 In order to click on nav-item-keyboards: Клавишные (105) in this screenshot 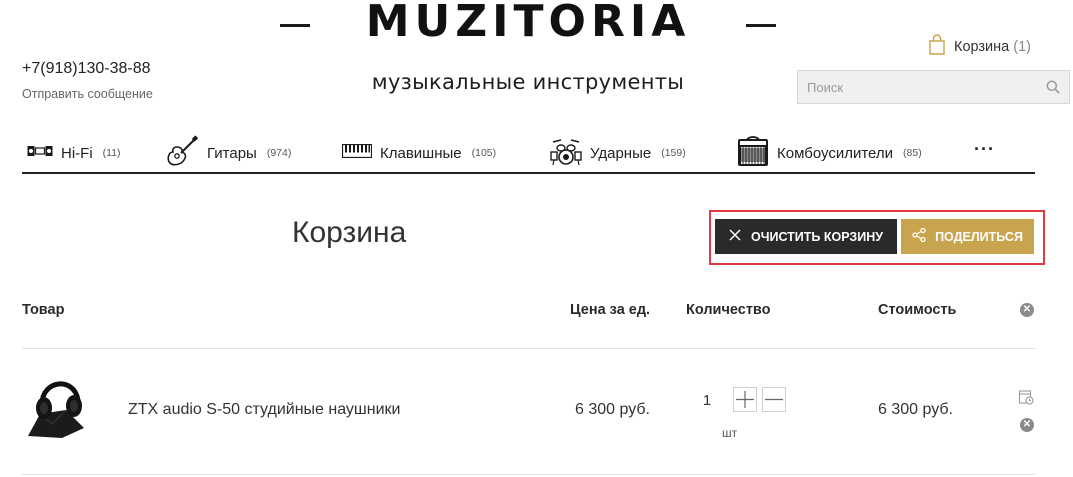, I will do `click(419, 153)`.